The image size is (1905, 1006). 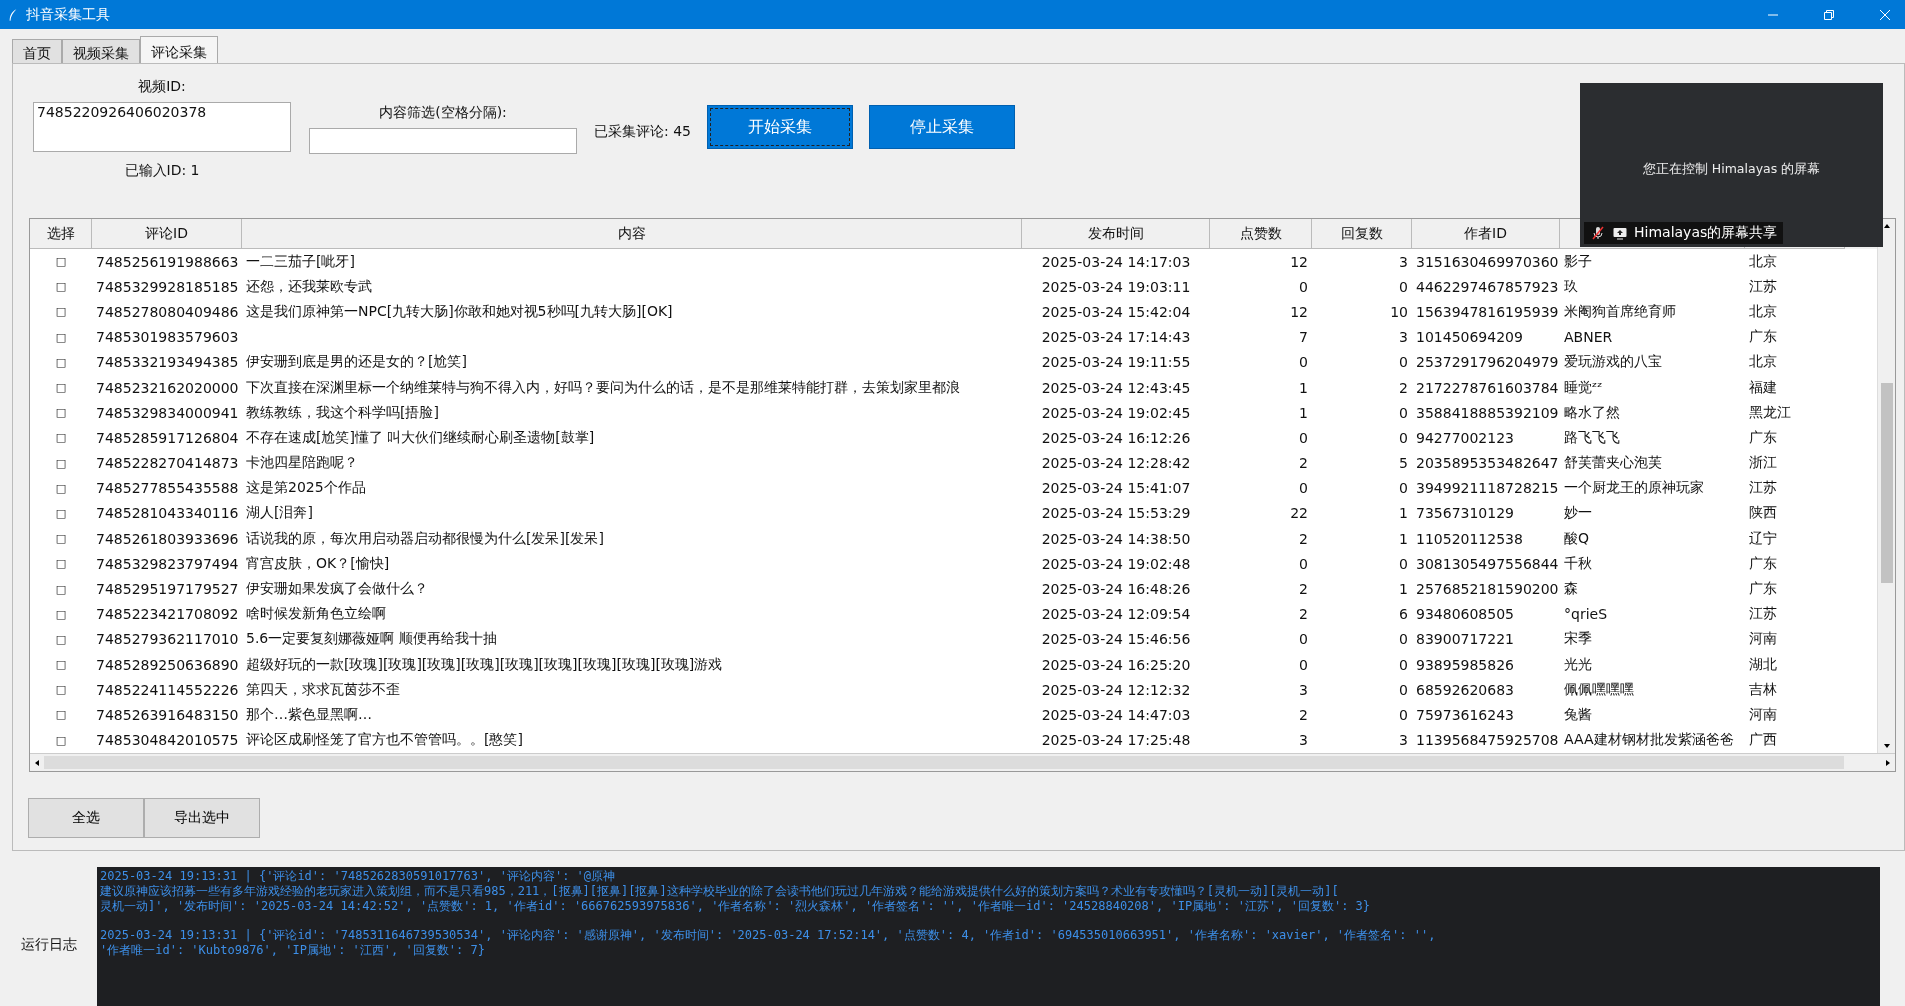 I want to click on horizontal-scrollbar, so click(x=962, y=762).